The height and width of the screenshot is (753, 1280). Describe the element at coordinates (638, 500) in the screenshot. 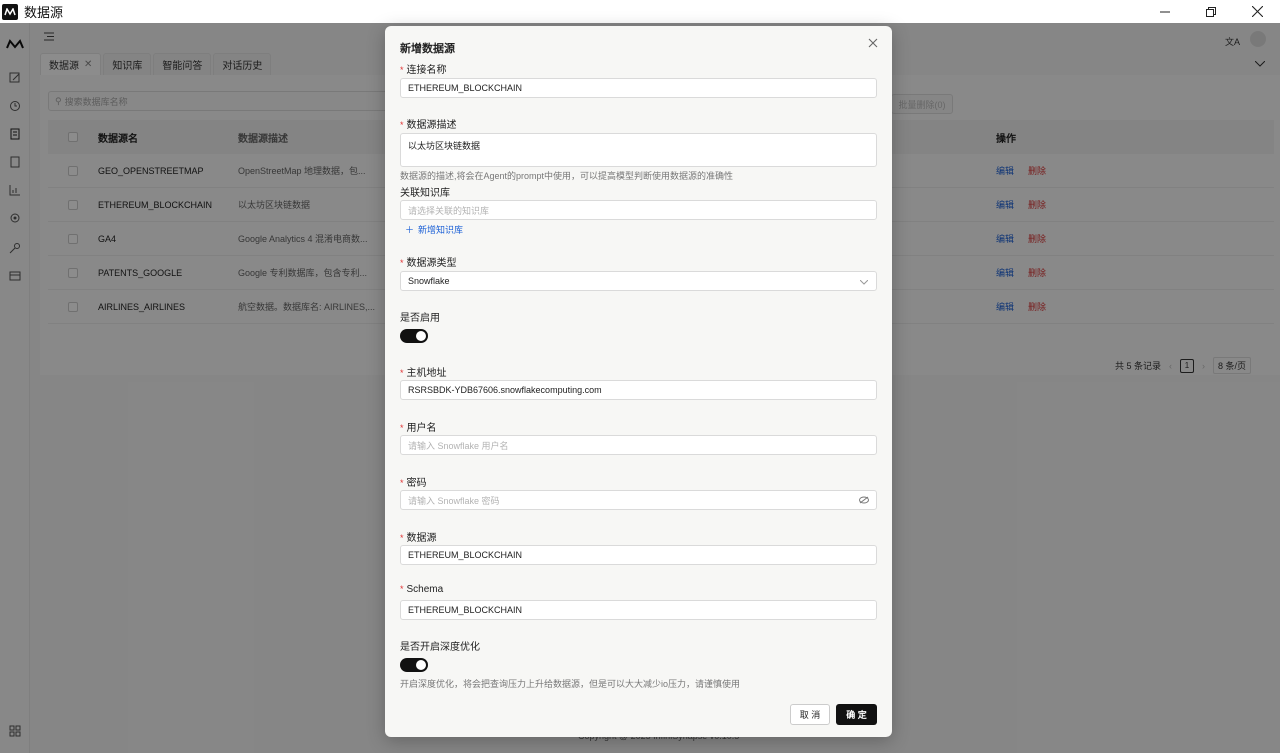

I see `password-input: 请输入 Snowflake 密码` at that location.